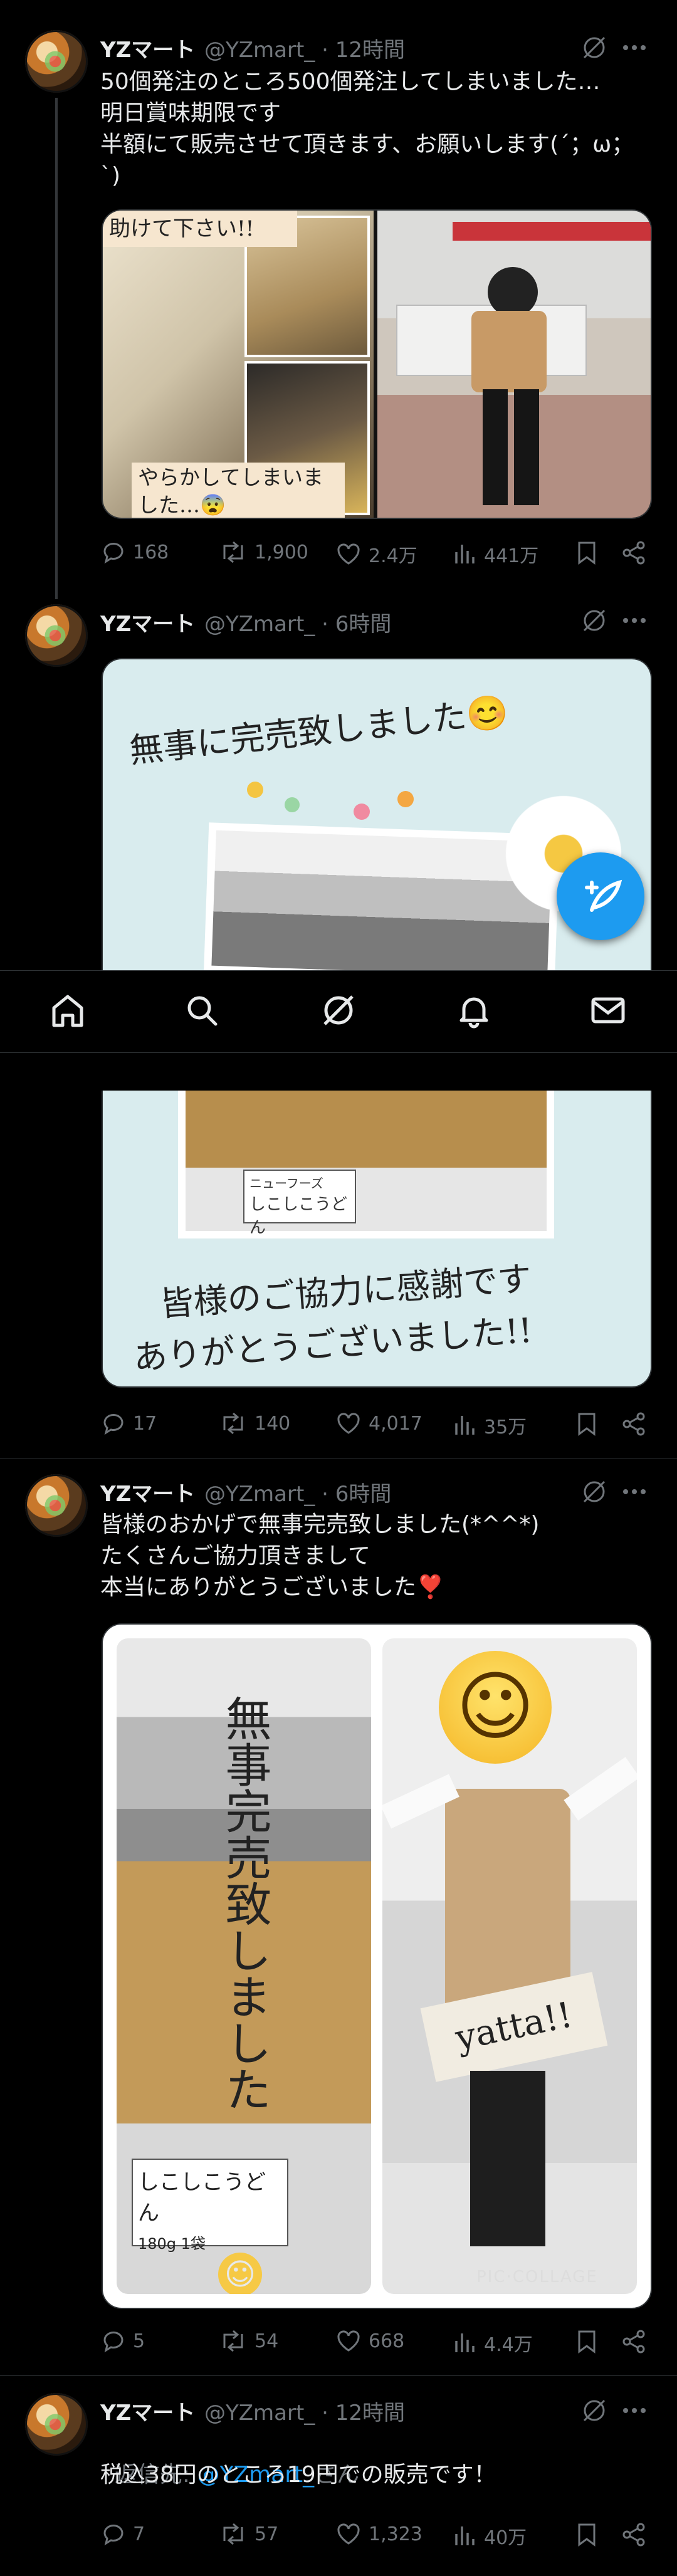  I want to click on media-caption-top: 助けて下さい!!, so click(200, 229).